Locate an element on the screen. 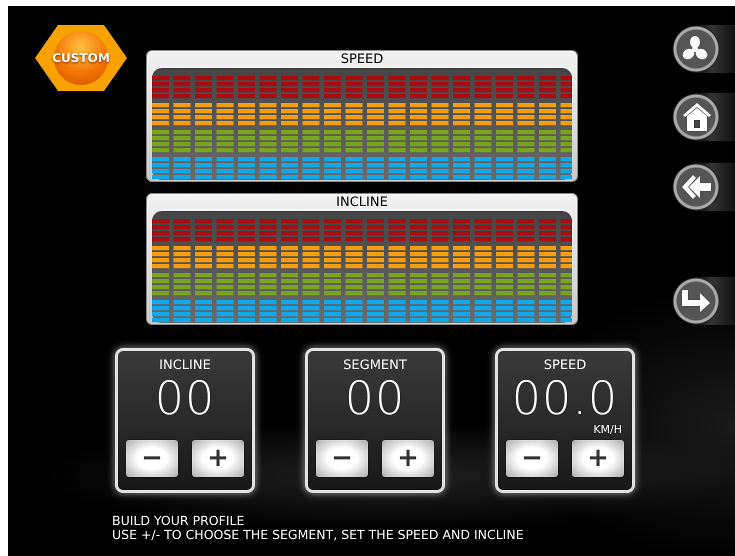 The width and height of the screenshot is (735, 556). control-label: INCLINE is located at coordinates (185, 366).